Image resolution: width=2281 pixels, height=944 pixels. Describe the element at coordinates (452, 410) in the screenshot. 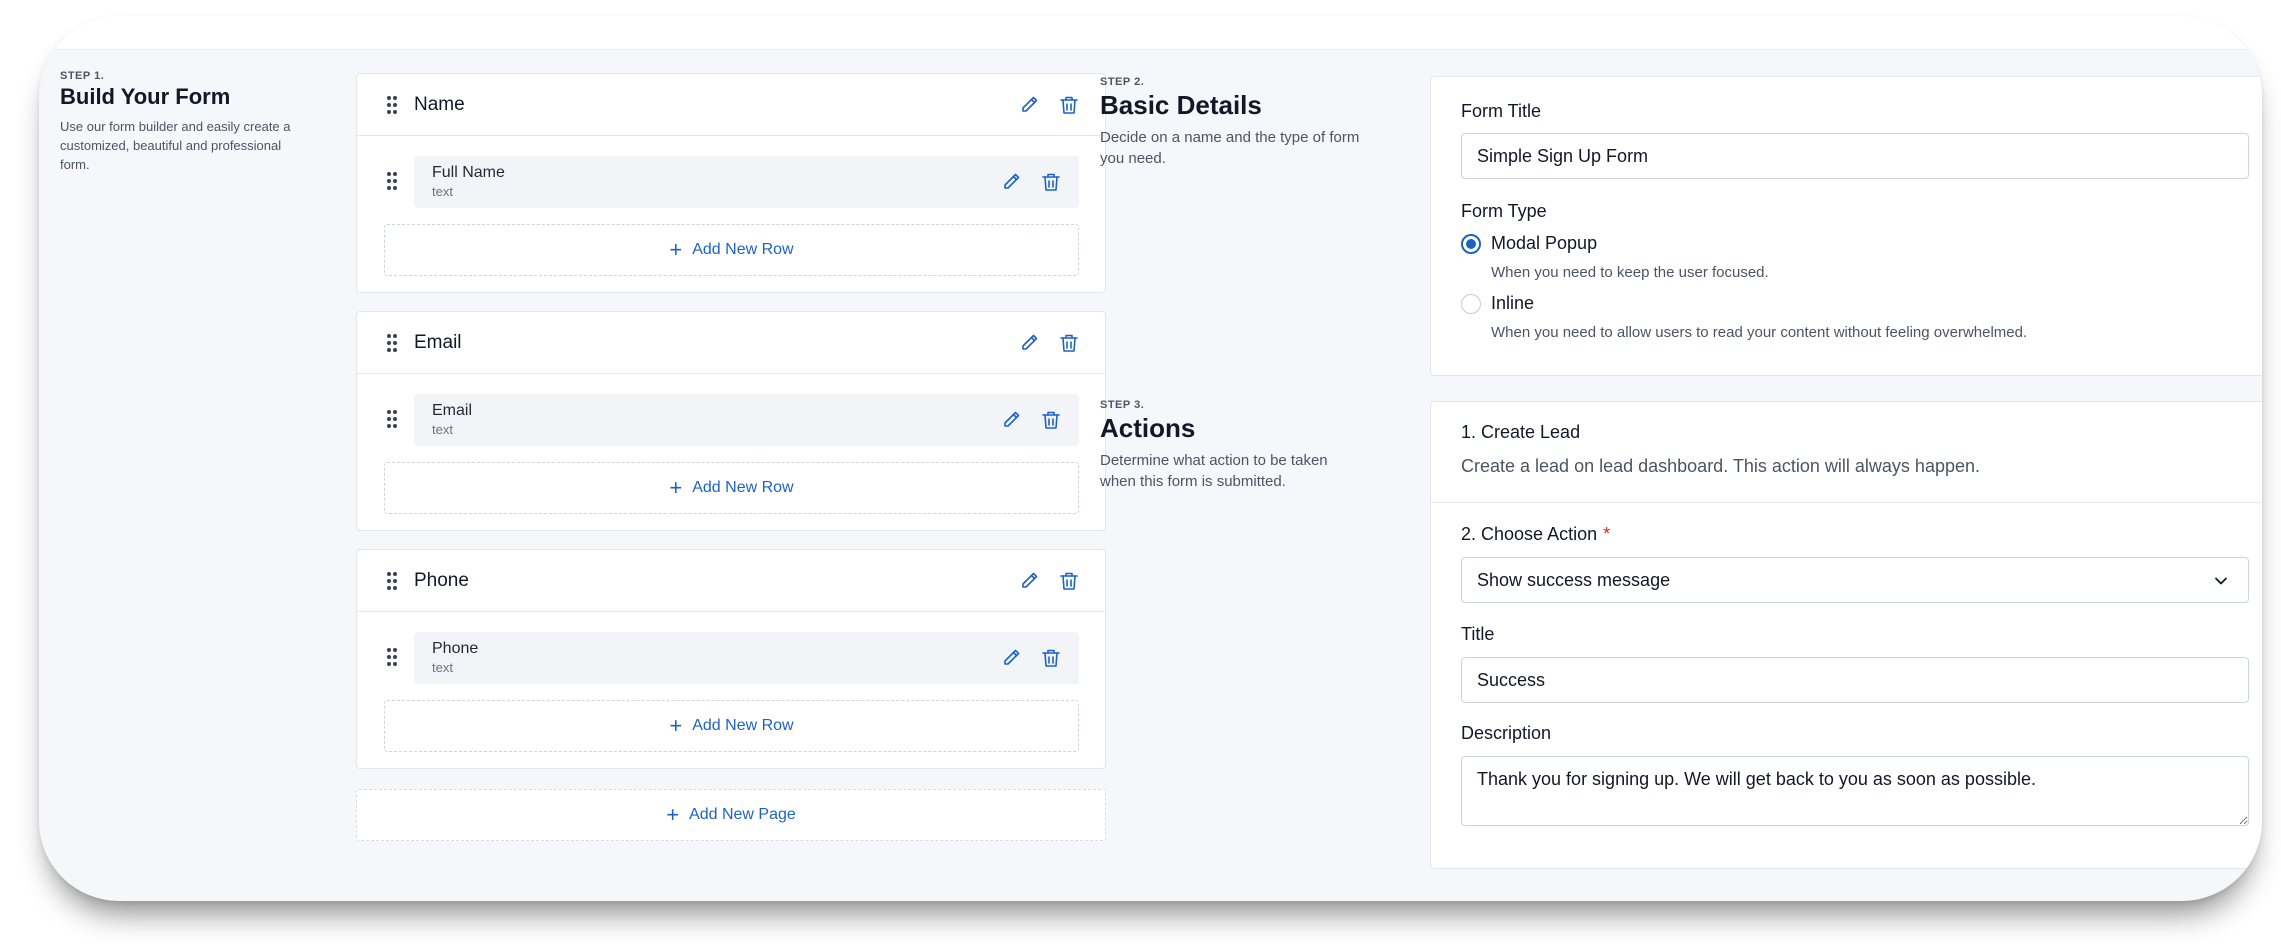

I see `field-label: Email` at that location.